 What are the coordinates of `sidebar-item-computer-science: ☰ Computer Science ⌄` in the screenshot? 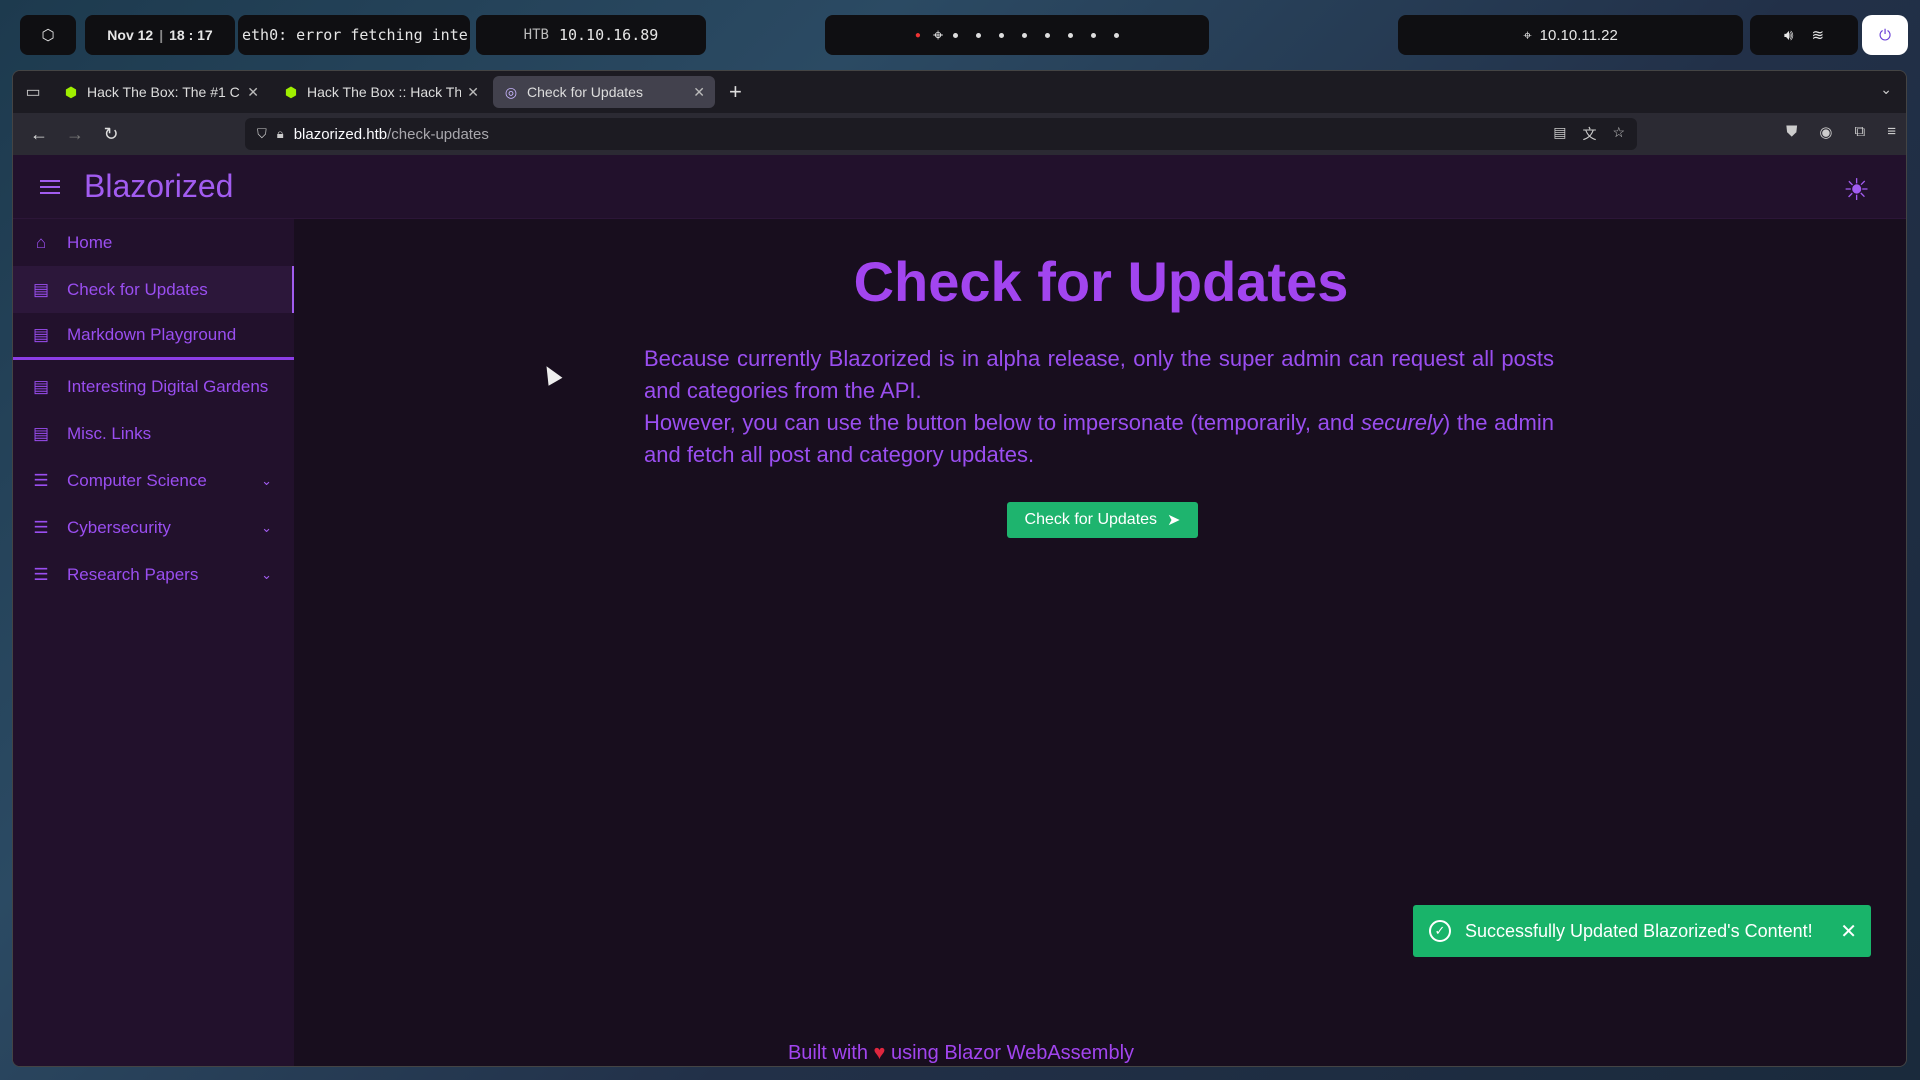 It's located at (153, 480).